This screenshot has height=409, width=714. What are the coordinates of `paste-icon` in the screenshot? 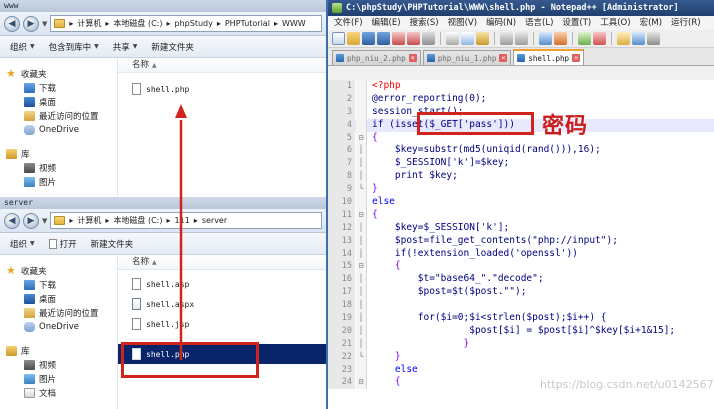 It's located at (482, 38).